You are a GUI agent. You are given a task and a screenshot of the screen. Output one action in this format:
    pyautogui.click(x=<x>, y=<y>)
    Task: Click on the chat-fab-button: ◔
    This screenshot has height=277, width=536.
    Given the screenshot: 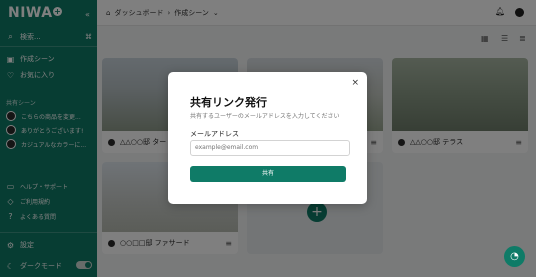 What is the action you would take?
    pyautogui.click(x=514, y=256)
    